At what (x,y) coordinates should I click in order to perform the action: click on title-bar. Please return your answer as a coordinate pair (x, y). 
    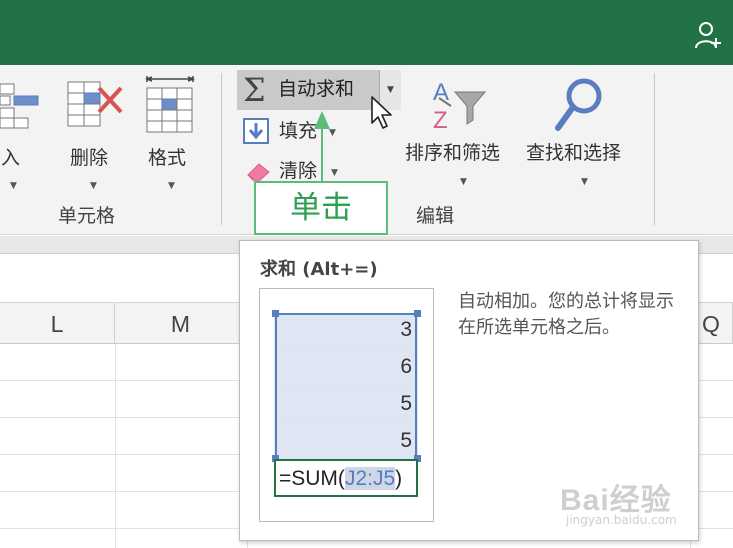
    Looking at the image, I should click on (366, 32).